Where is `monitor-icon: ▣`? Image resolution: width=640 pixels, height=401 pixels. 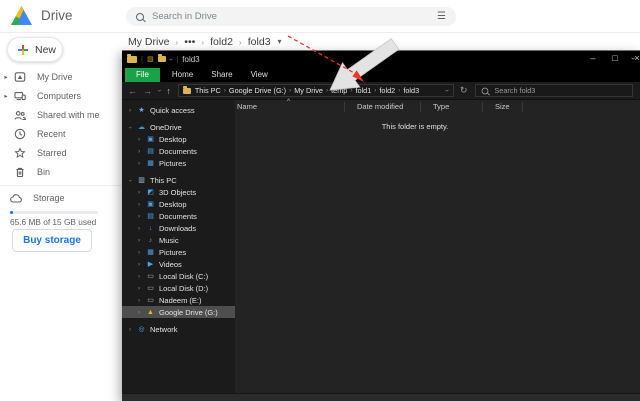
monitor-icon: ▣ is located at coordinates (150, 204).